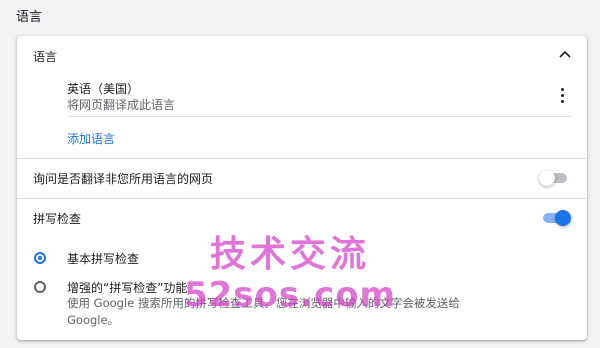 Image resolution: width=600 pixels, height=348 pixels. I want to click on page-section-title: 语言, so click(29, 17).